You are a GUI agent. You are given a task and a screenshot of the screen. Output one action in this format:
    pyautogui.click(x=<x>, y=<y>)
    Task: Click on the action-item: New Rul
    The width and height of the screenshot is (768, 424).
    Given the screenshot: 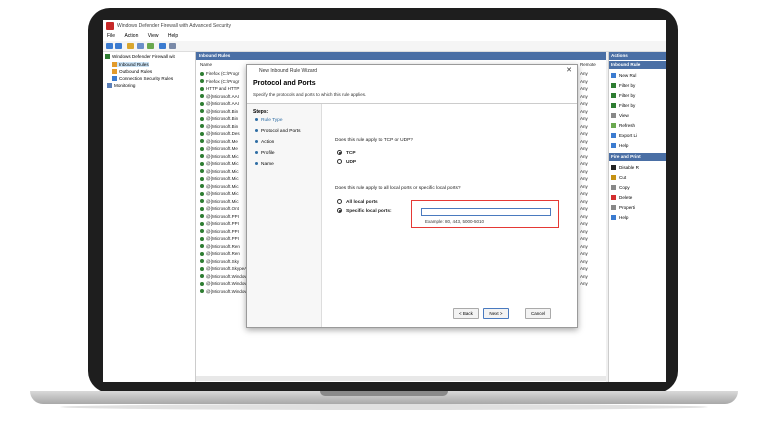 What is the action you would take?
    pyautogui.click(x=623, y=75)
    